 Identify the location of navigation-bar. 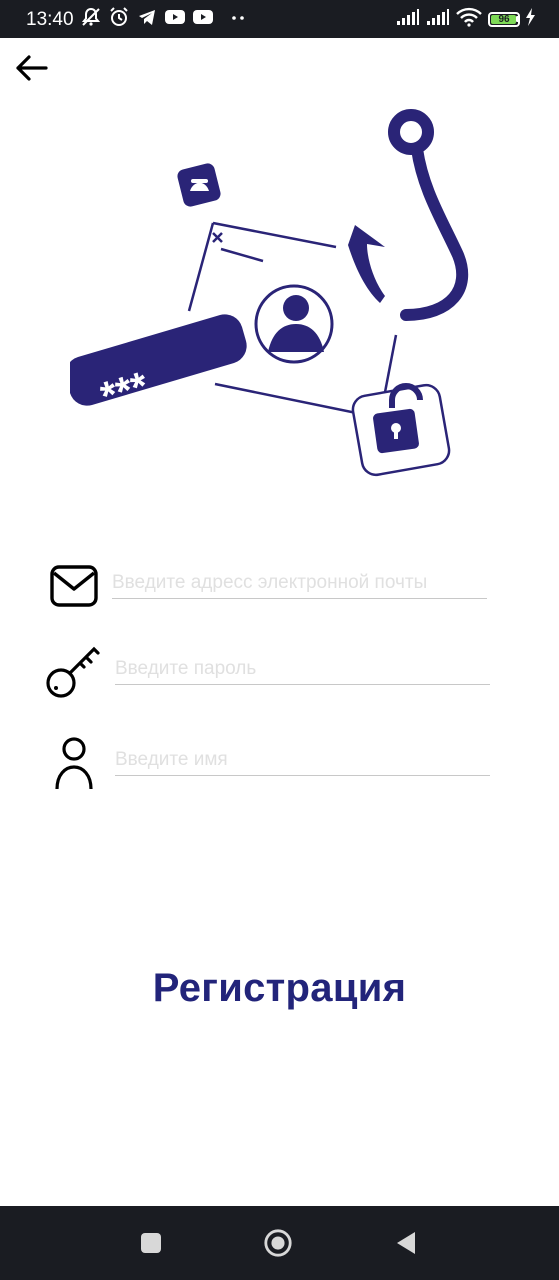
(279, 1243).